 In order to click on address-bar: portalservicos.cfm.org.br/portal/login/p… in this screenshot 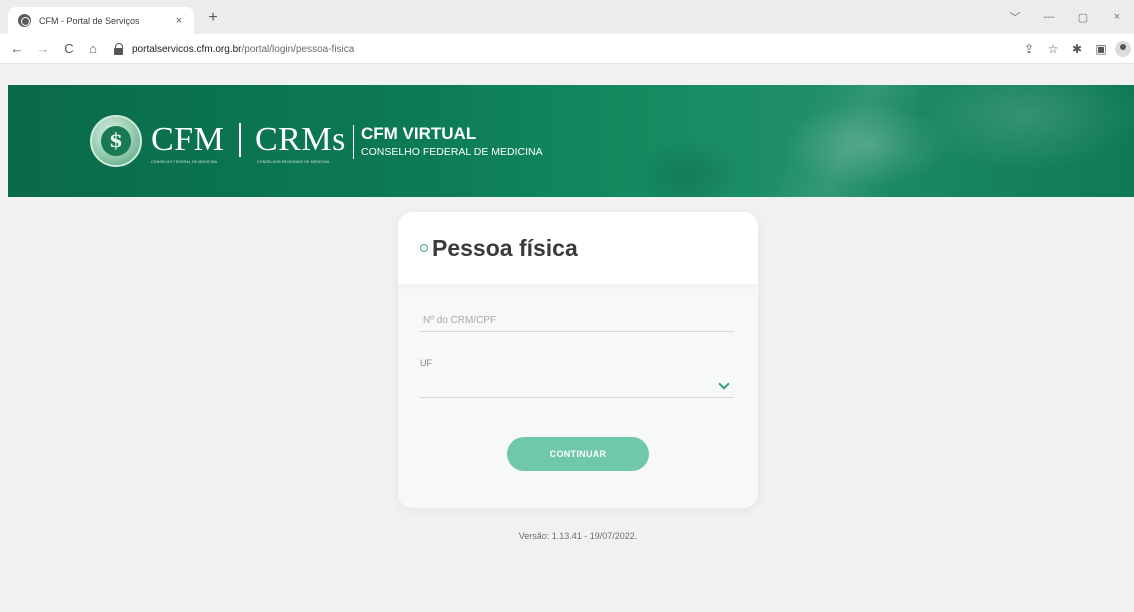, I will do `click(540, 49)`.